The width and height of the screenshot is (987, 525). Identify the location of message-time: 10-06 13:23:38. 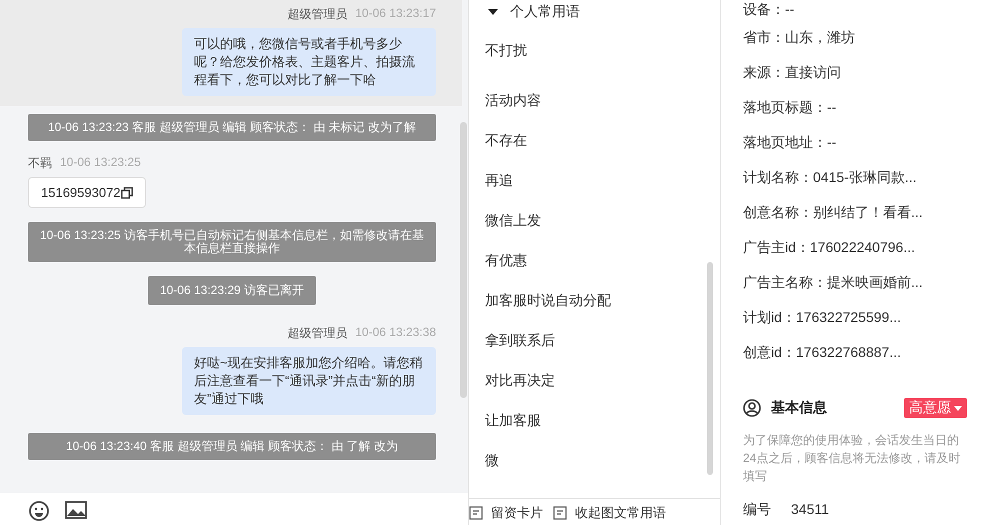
(395, 333).